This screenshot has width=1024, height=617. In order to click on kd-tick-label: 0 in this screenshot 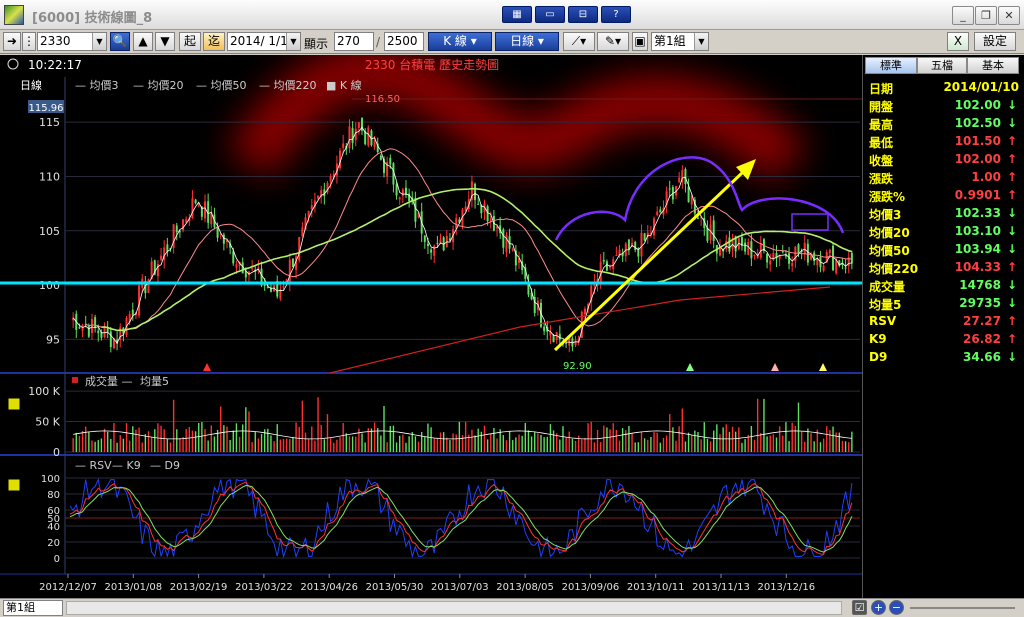, I will do `click(57, 559)`.